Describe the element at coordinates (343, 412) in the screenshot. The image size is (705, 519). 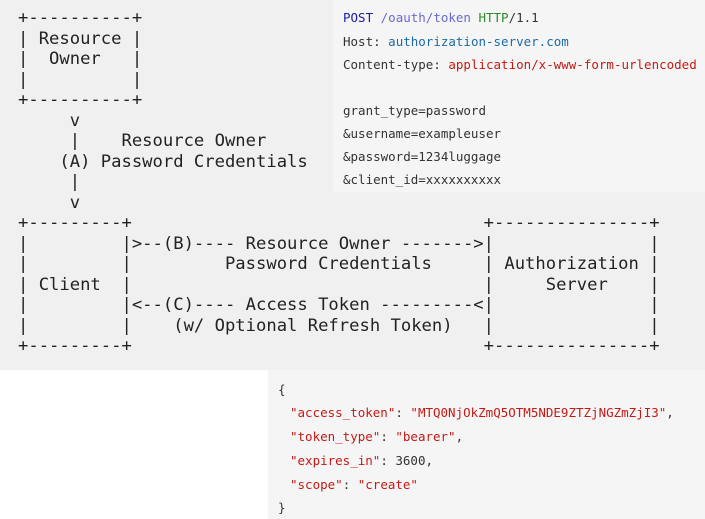
I see `json-key: "access_token"` at that location.